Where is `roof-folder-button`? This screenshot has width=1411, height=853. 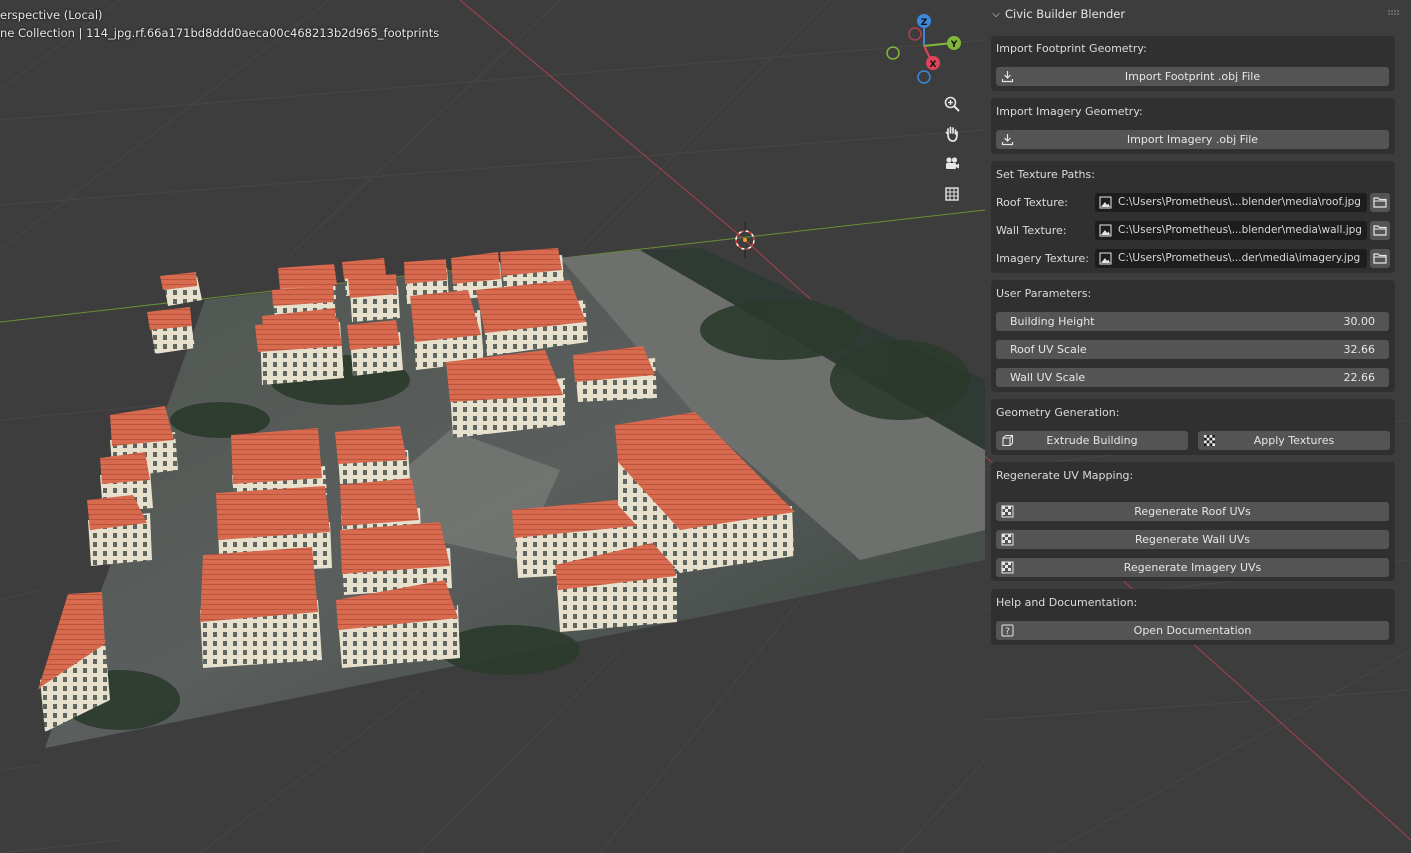 roof-folder-button is located at coordinates (1380, 202).